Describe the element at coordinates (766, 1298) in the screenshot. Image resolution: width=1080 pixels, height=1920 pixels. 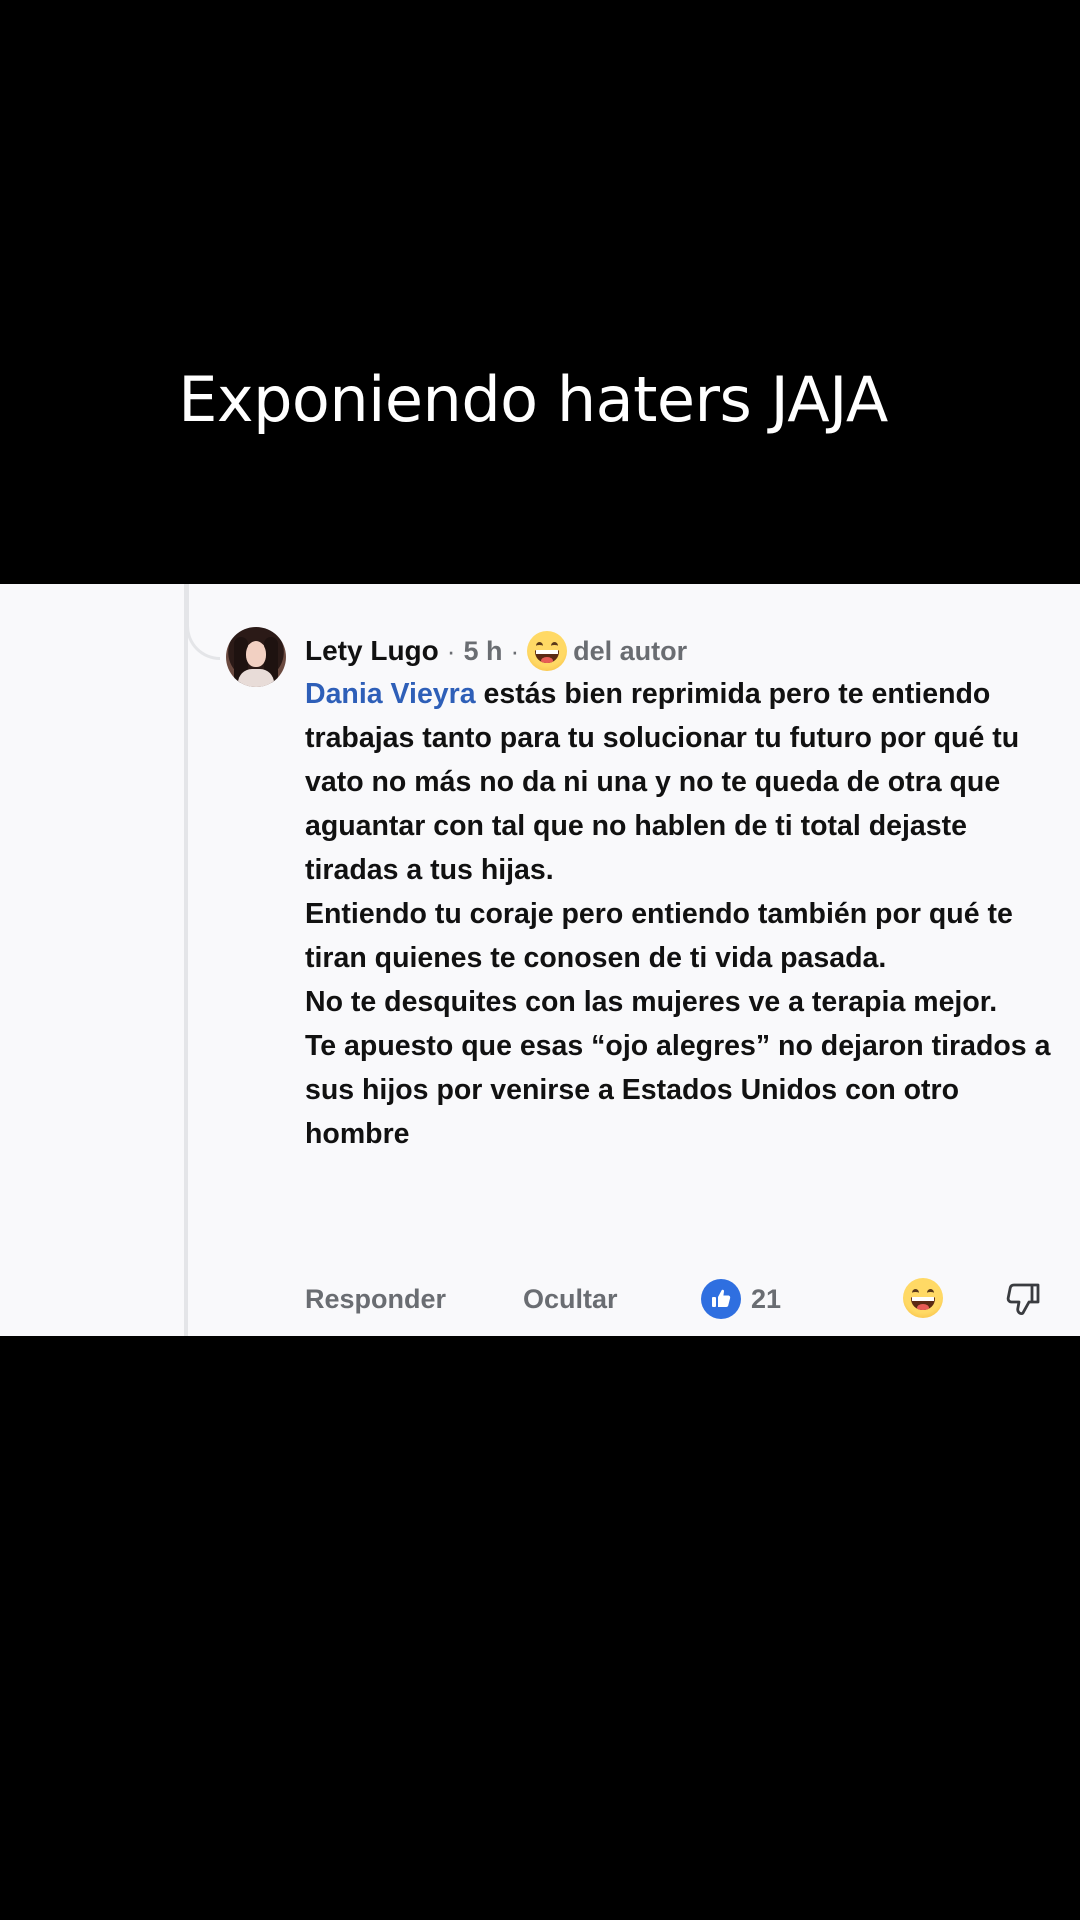
I see `like-count: 21` at that location.